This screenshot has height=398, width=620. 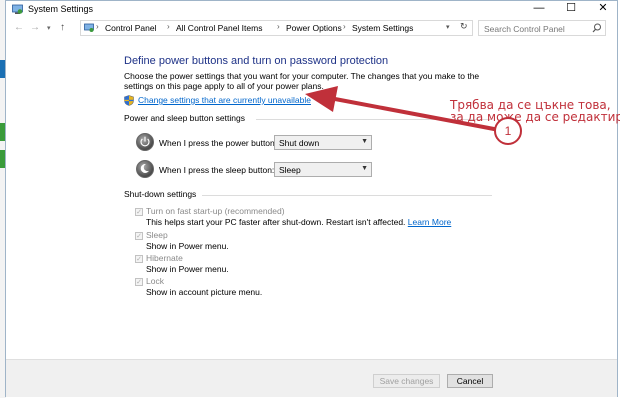 I want to click on shutdown-group-title: Shut-down settings, so click(x=160, y=194).